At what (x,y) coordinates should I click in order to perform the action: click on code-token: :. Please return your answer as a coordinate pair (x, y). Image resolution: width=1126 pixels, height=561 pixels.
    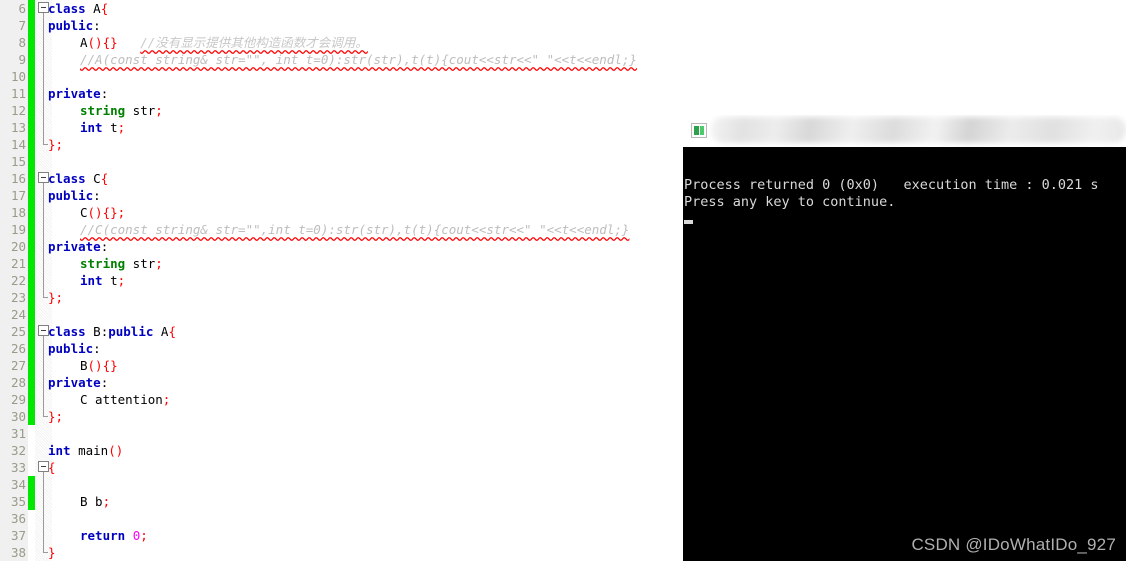
    Looking at the image, I should click on (97, 195).